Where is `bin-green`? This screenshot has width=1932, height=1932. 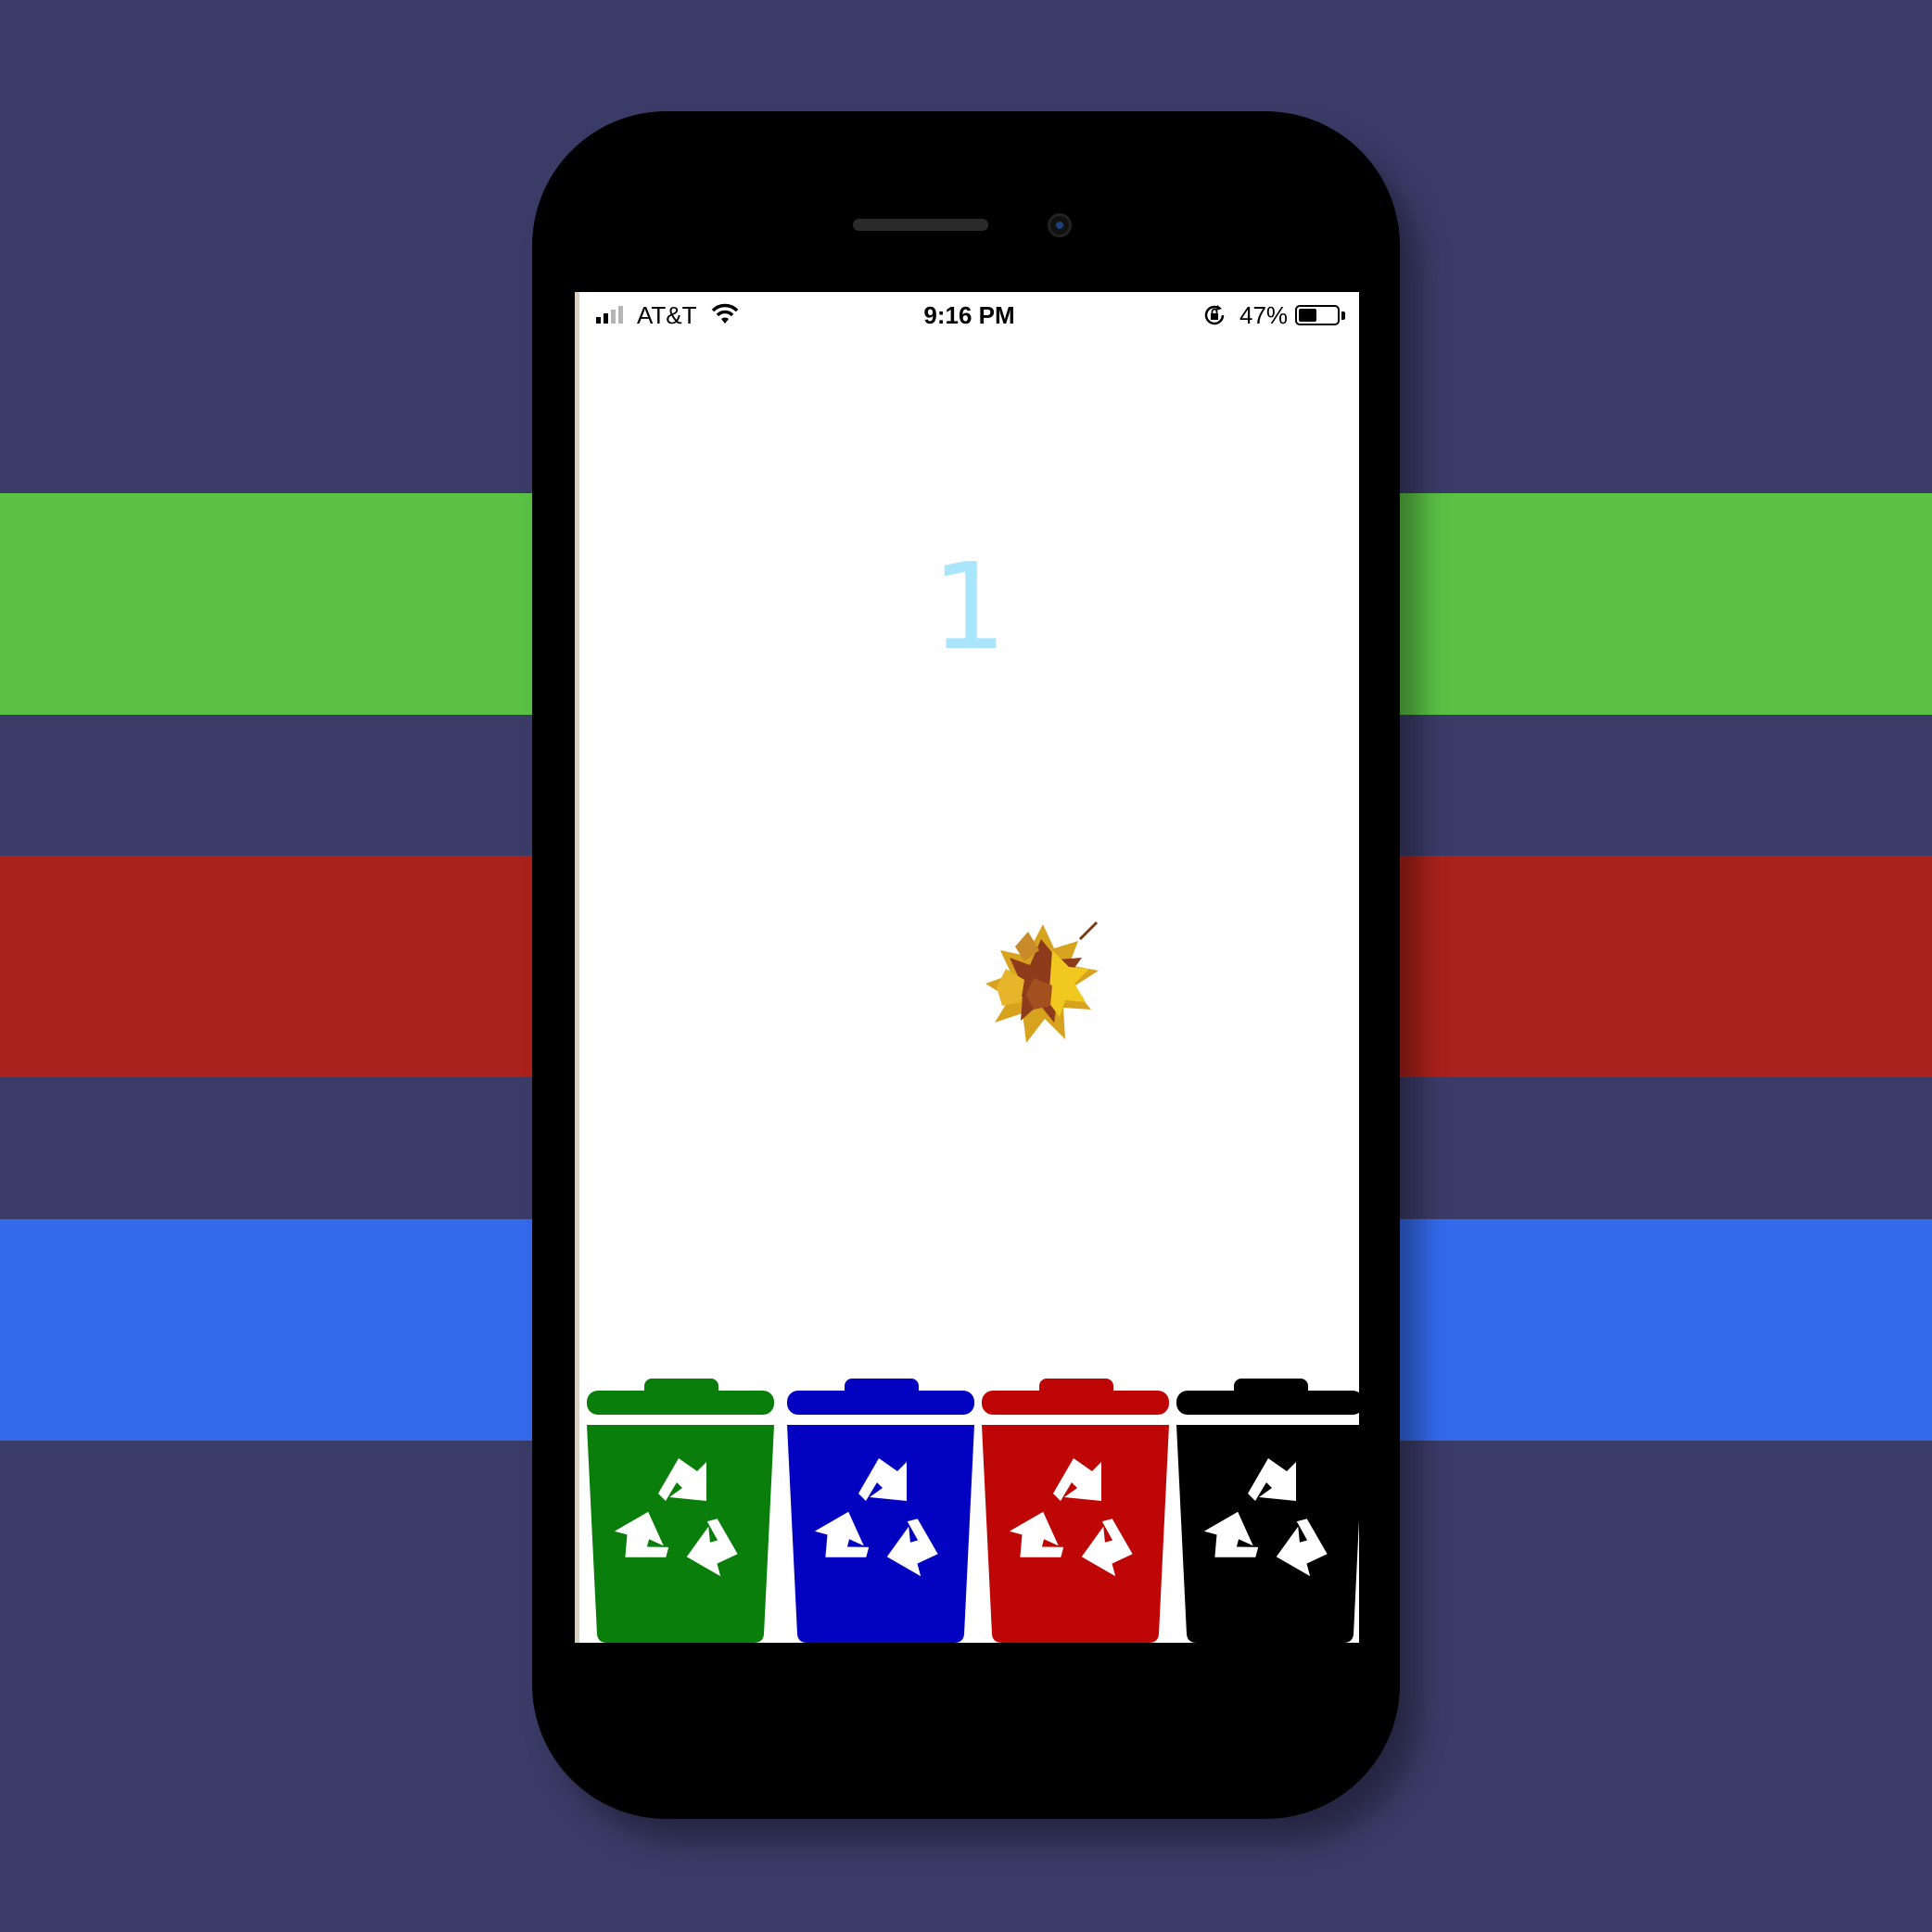 bin-green is located at coordinates (680, 1511).